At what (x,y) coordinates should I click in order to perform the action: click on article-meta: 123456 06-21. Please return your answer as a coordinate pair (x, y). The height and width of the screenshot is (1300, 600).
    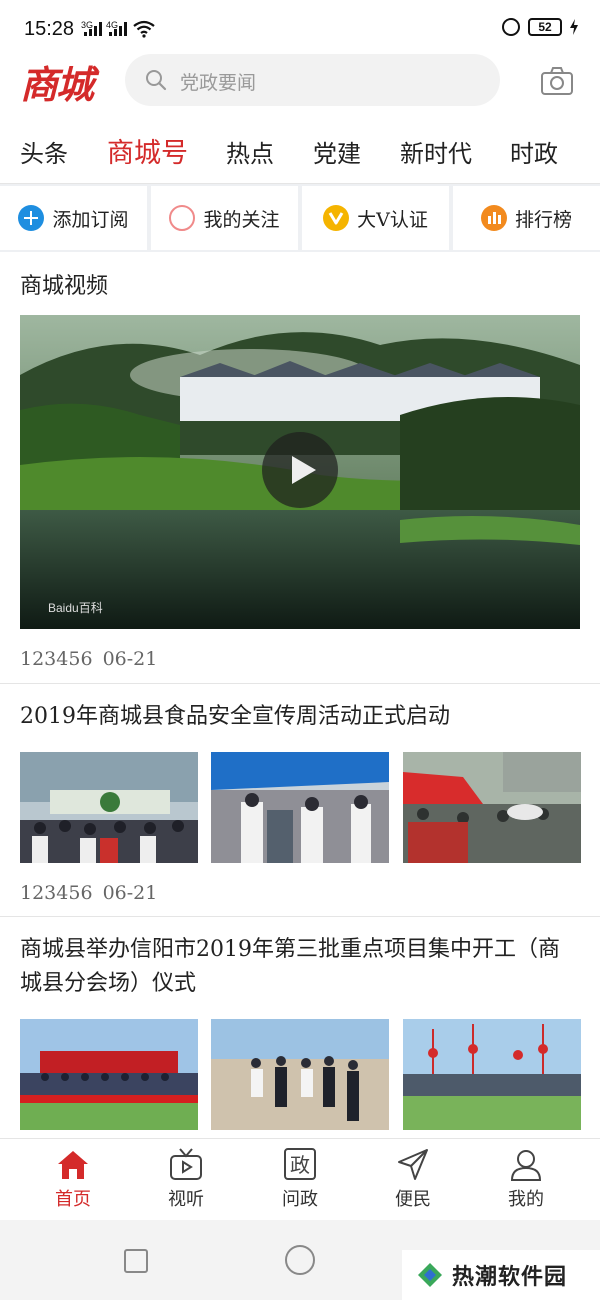
    Looking at the image, I should click on (88, 893).